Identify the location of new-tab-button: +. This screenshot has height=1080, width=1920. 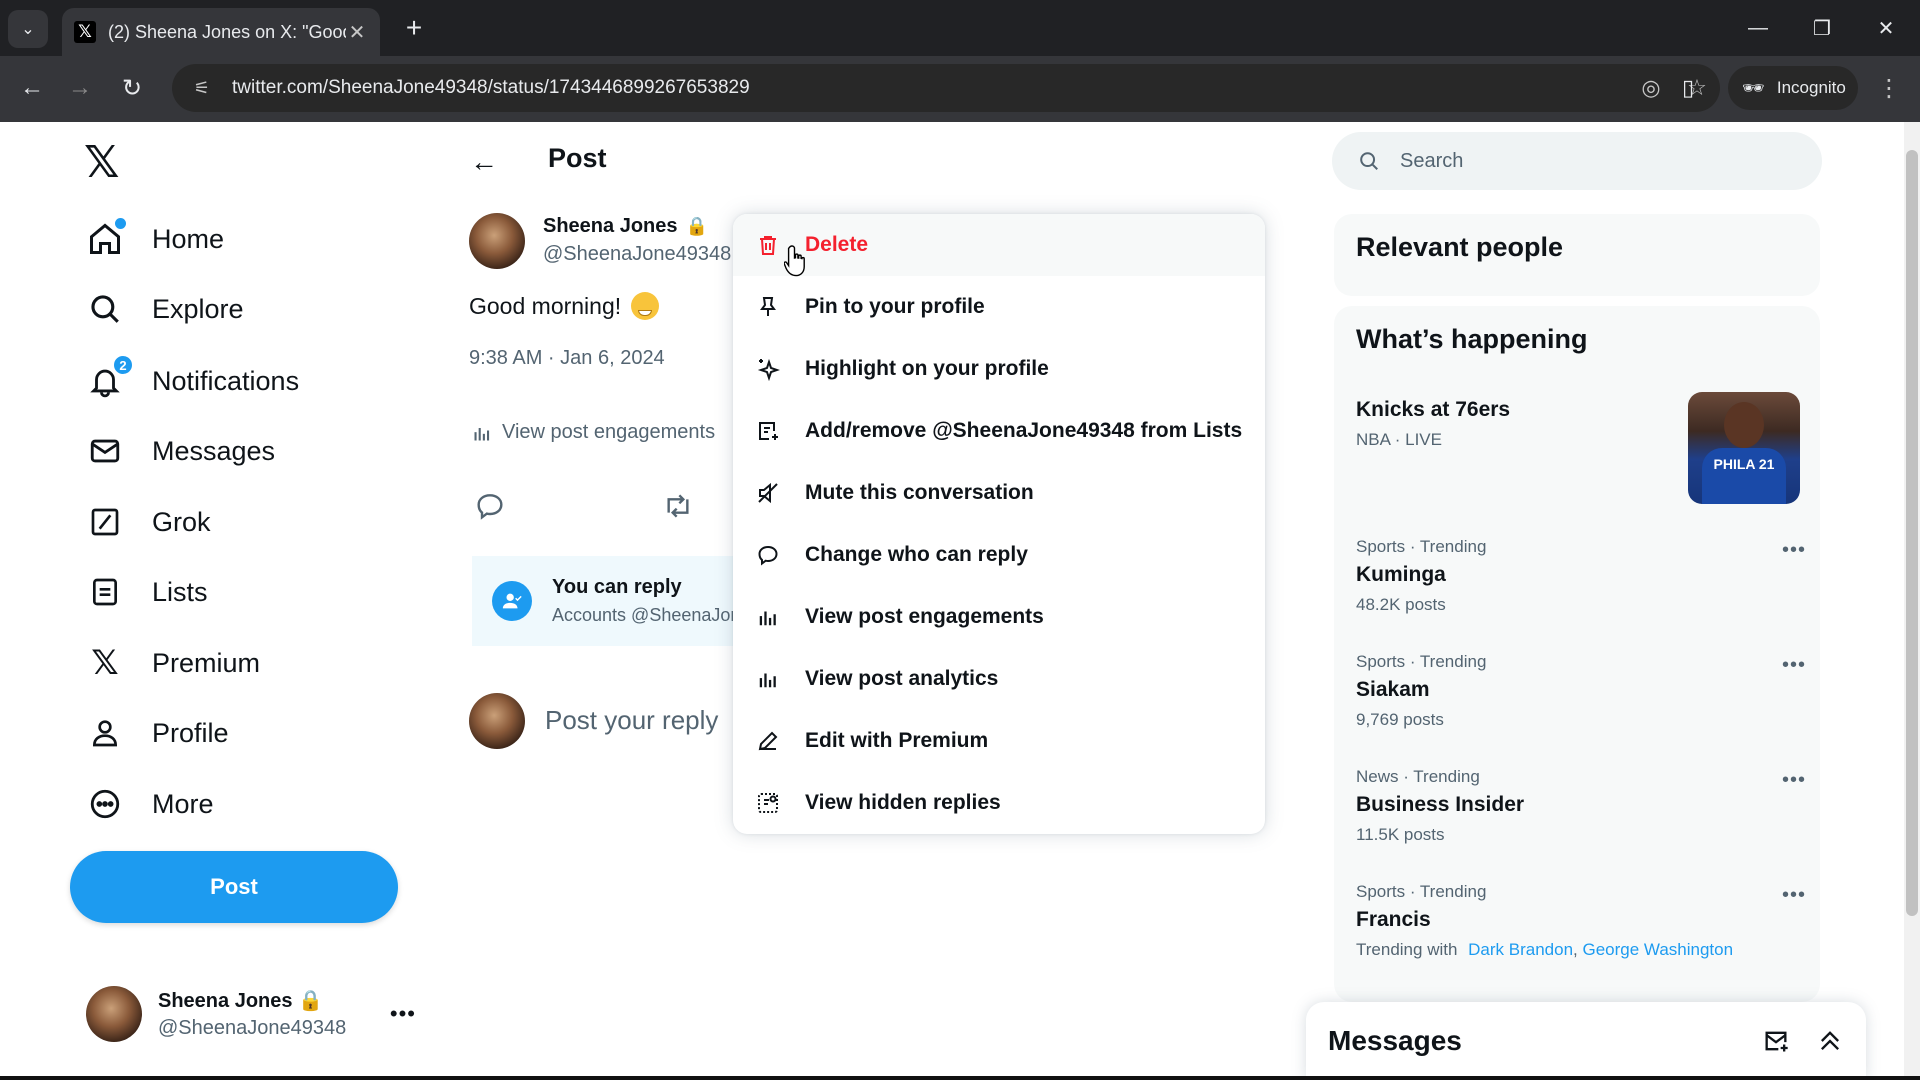
(414, 28).